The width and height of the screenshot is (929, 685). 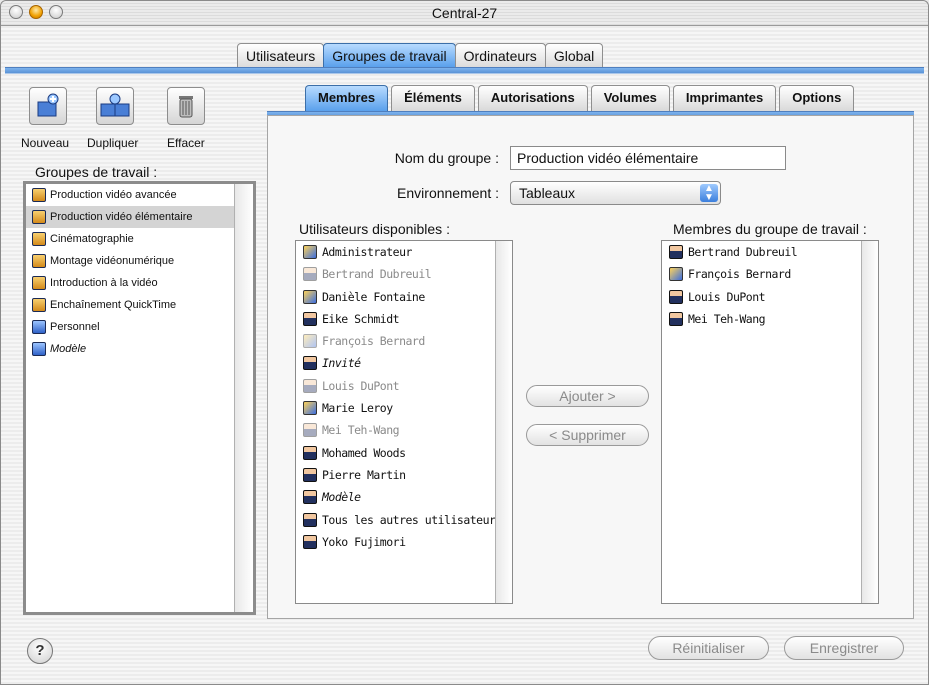 What do you see at coordinates (139, 283) in the screenshot?
I see `list-item: Introduction à la vidéo` at bounding box center [139, 283].